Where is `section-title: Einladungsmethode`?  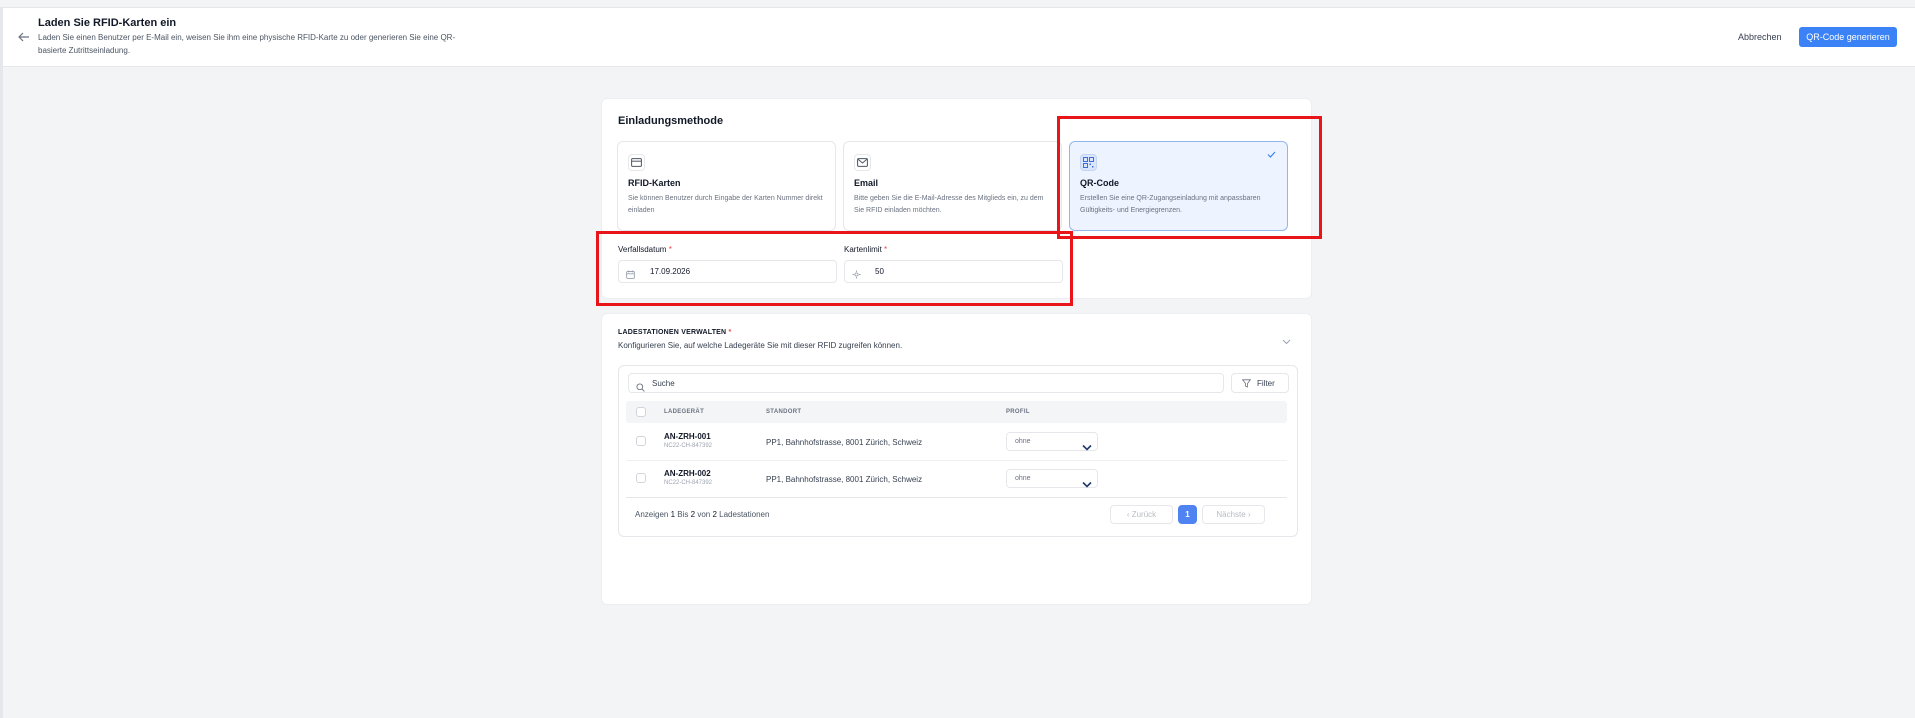 section-title: Einladungsmethode is located at coordinates (671, 121).